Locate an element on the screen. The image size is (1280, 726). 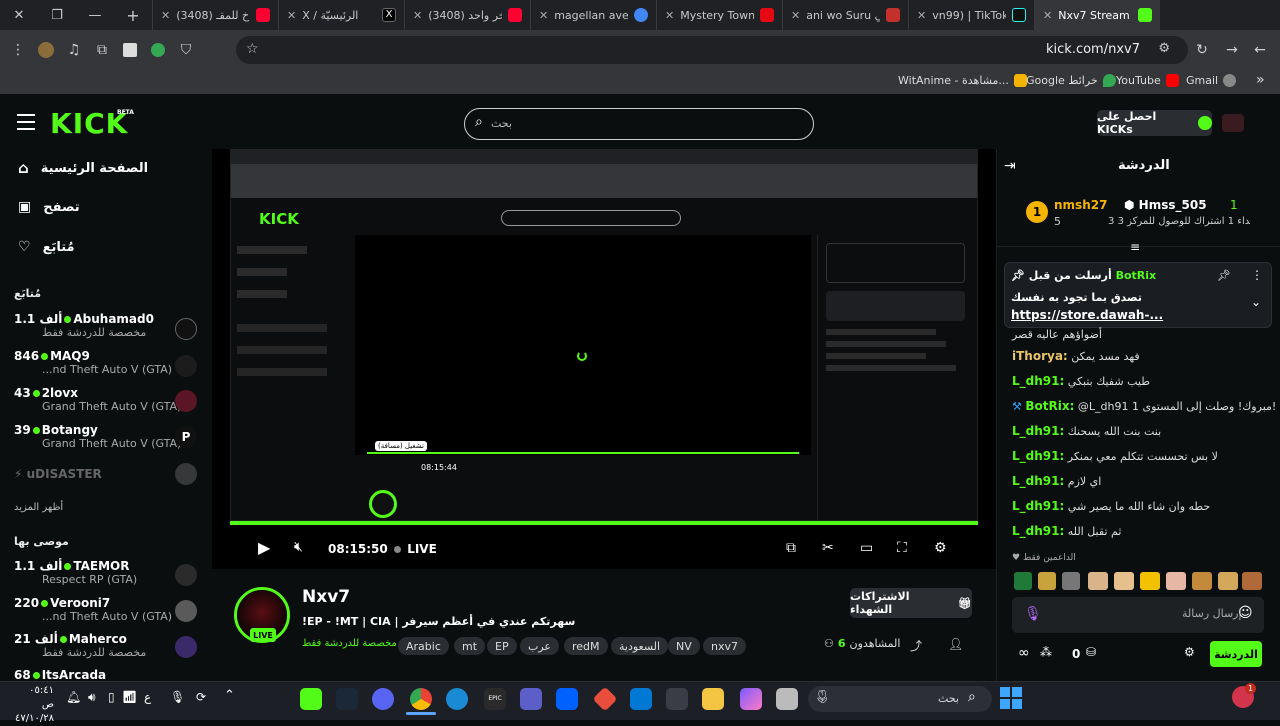
shield-icon: ⛉ is located at coordinates (186, 50).